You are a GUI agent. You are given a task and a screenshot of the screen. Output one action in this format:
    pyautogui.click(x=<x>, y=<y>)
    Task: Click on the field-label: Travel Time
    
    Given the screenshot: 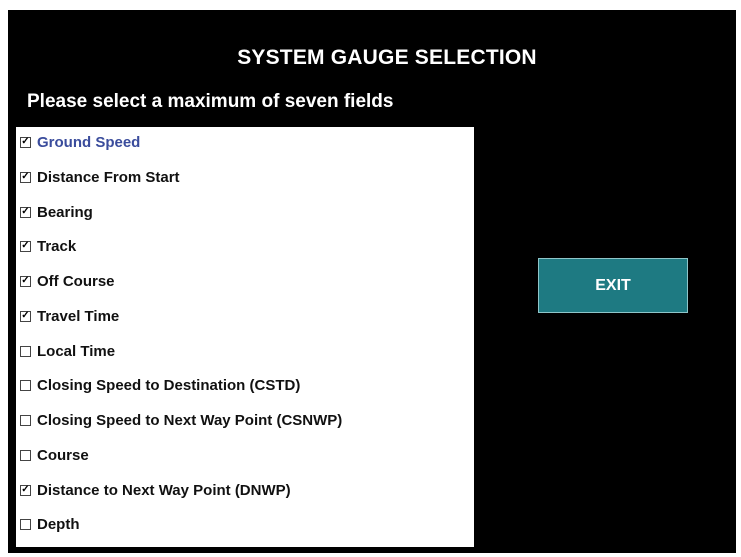 What is the action you would take?
    pyautogui.click(x=78, y=316)
    